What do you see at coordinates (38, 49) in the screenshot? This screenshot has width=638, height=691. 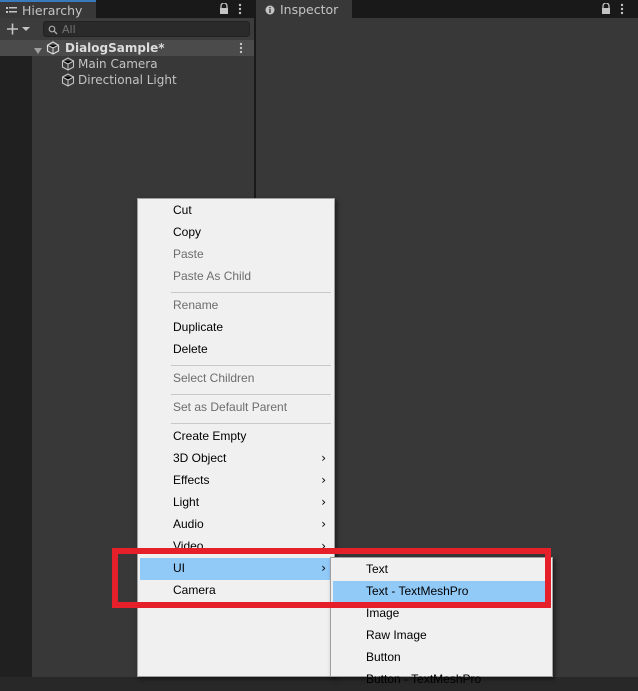 I see `expand-arrow-icon` at bounding box center [38, 49].